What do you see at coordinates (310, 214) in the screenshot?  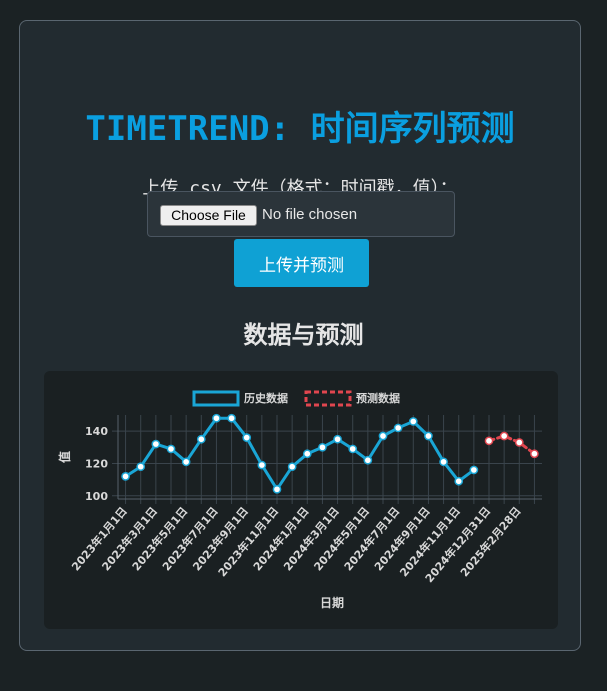 I see `file-status-text: No file chosen` at bounding box center [310, 214].